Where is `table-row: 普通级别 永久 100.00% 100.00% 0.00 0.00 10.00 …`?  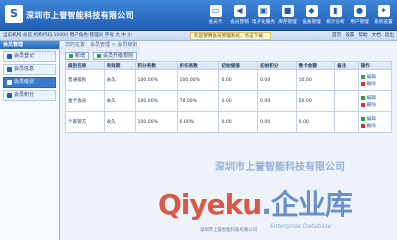 table-row: 普通级别 永久 100.00% 100.00% 0.00 0.00 10.00 … is located at coordinates (229, 80).